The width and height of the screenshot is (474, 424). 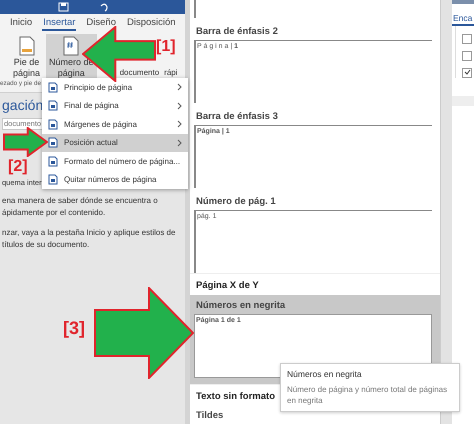 What do you see at coordinates (26, 46) in the screenshot?
I see `footer-page-icon` at bounding box center [26, 46].